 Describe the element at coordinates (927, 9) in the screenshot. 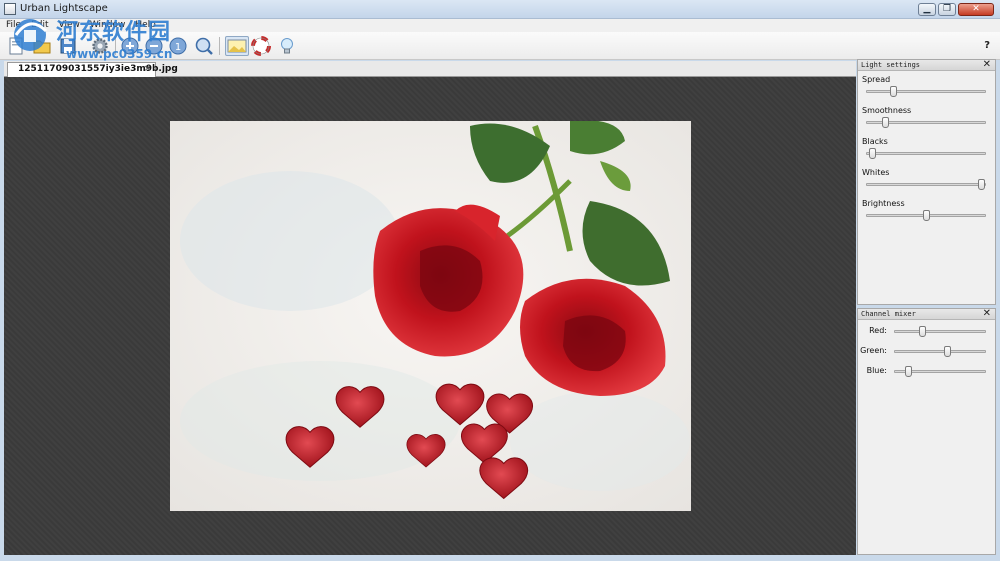

I see `minimize-button: ▁` at that location.